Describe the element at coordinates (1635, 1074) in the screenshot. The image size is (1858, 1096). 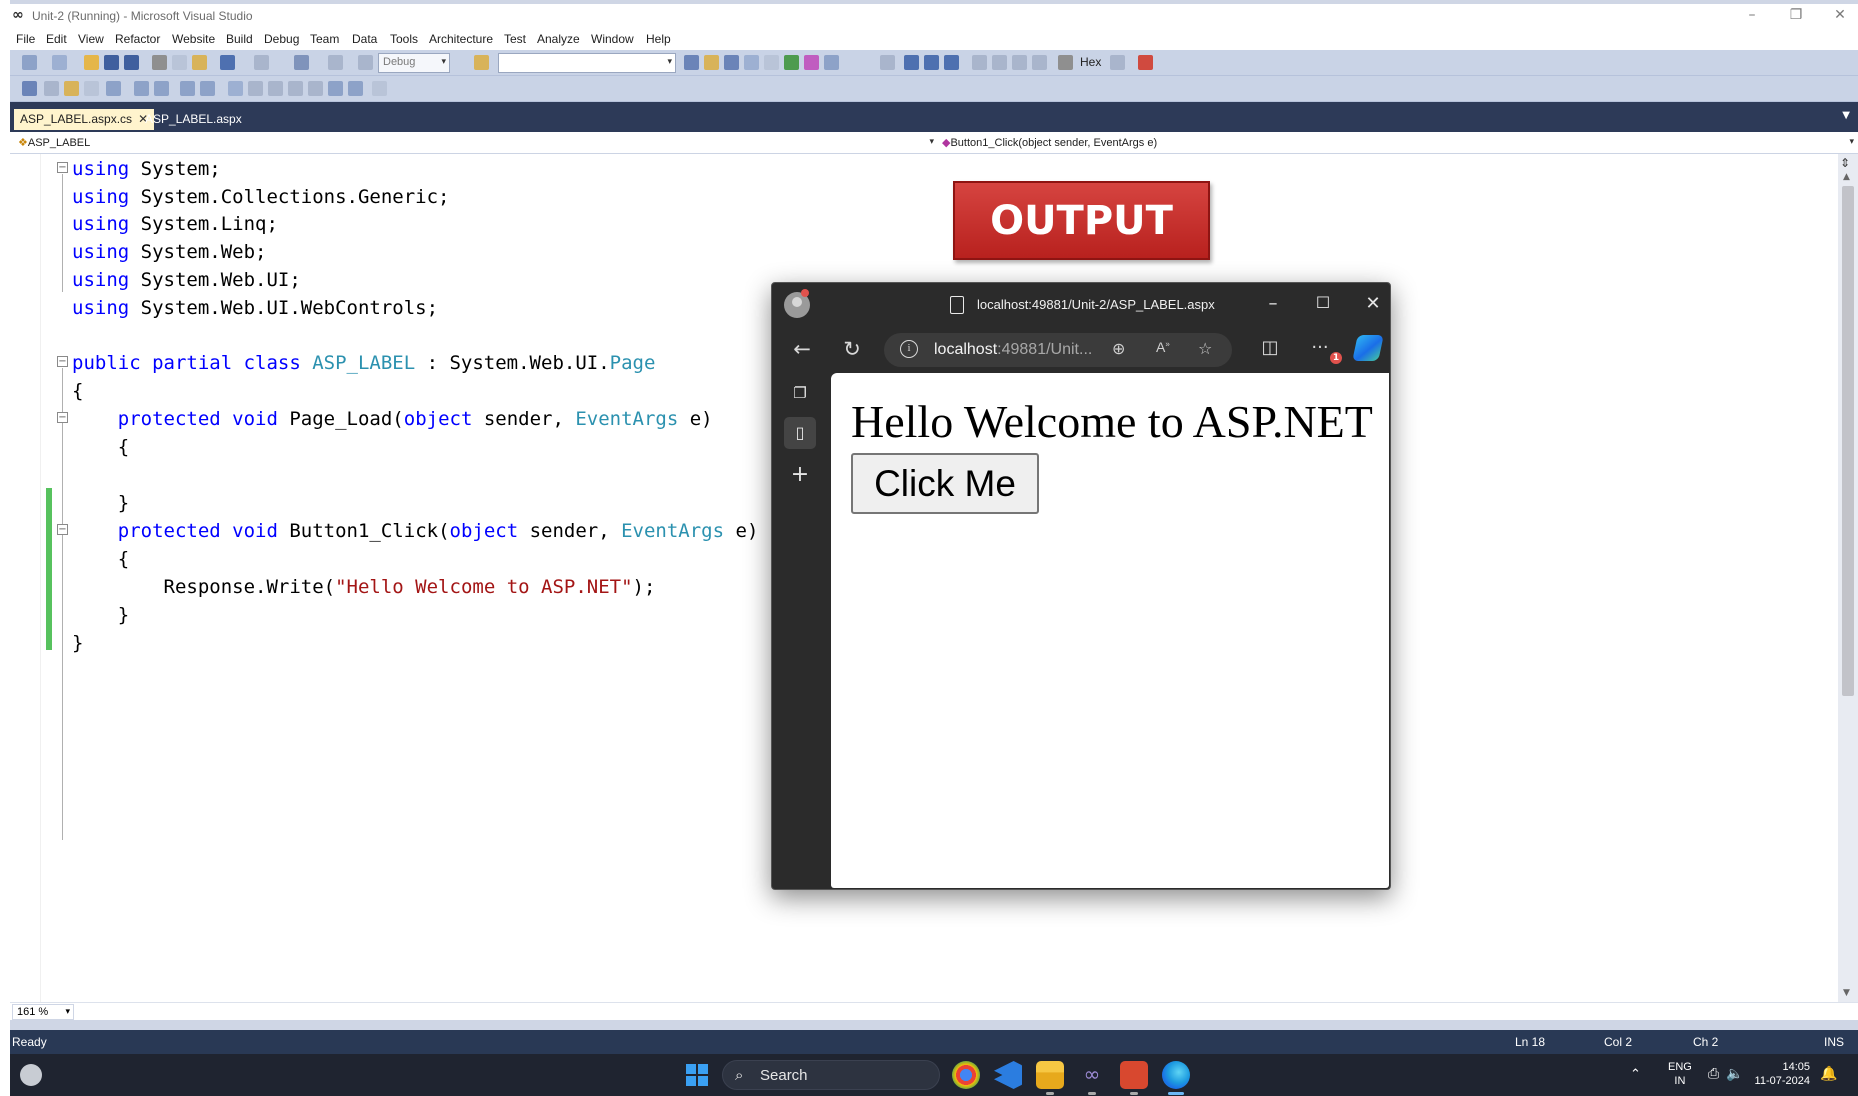
I see `chevron-up-icon: ⌃` at that location.